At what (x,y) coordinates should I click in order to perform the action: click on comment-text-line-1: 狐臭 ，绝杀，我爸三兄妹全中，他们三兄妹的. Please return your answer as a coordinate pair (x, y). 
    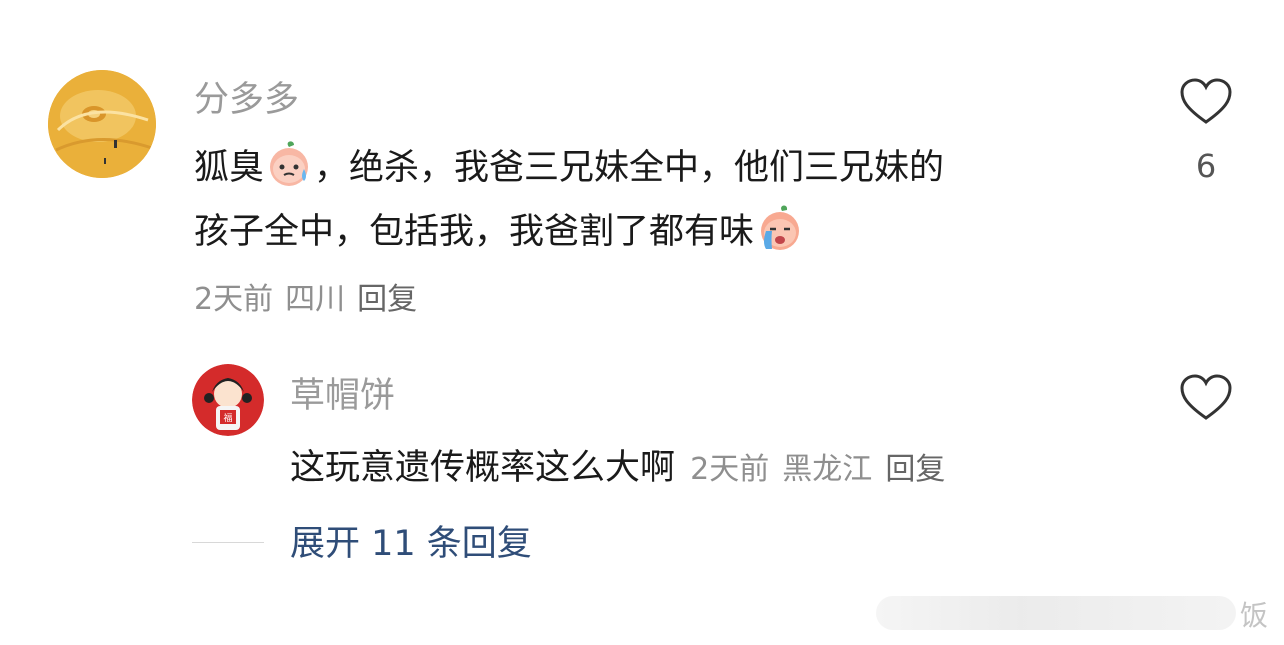
    Looking at the image, I should click on (569, 168).